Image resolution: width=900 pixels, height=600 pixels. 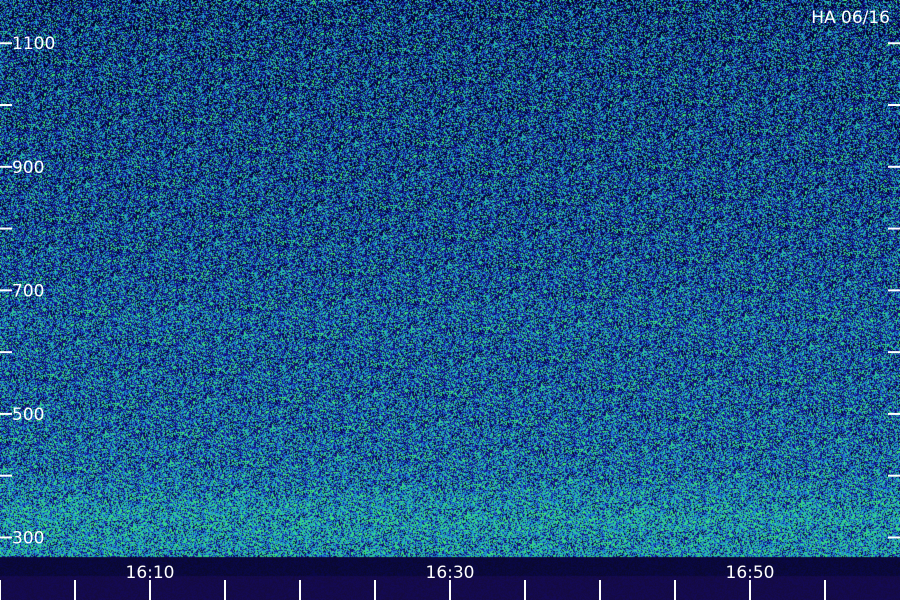 What do you see at coordinates (28, 291) in the screenshot?
I see `y-tick-label: 700` at bounding box center [28, 291].